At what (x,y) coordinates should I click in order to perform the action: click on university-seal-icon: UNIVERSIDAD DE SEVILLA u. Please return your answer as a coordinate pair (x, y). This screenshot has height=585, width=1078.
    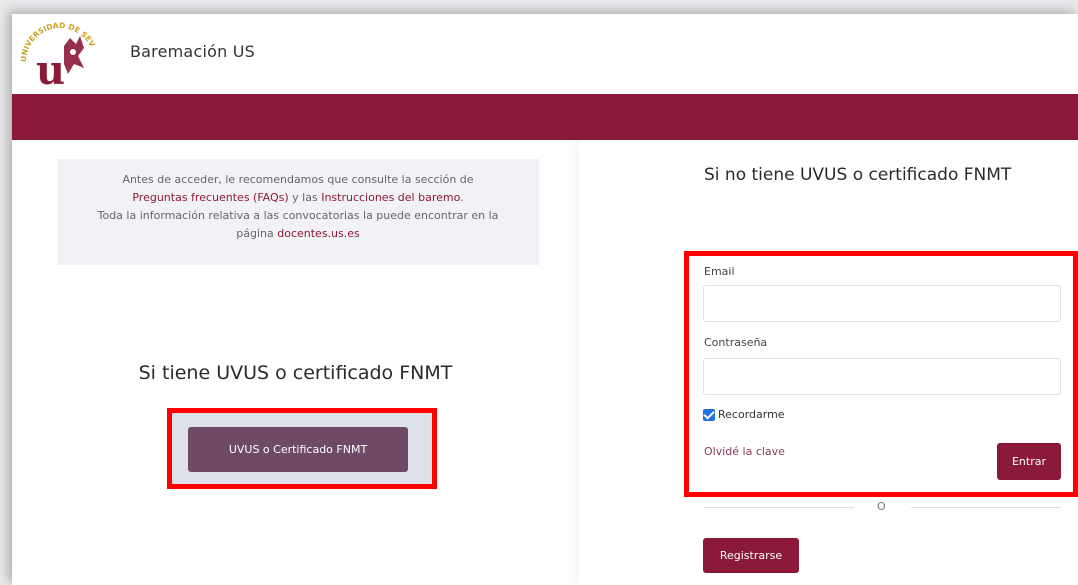
    Looking at the image, I should click on (57, 54).